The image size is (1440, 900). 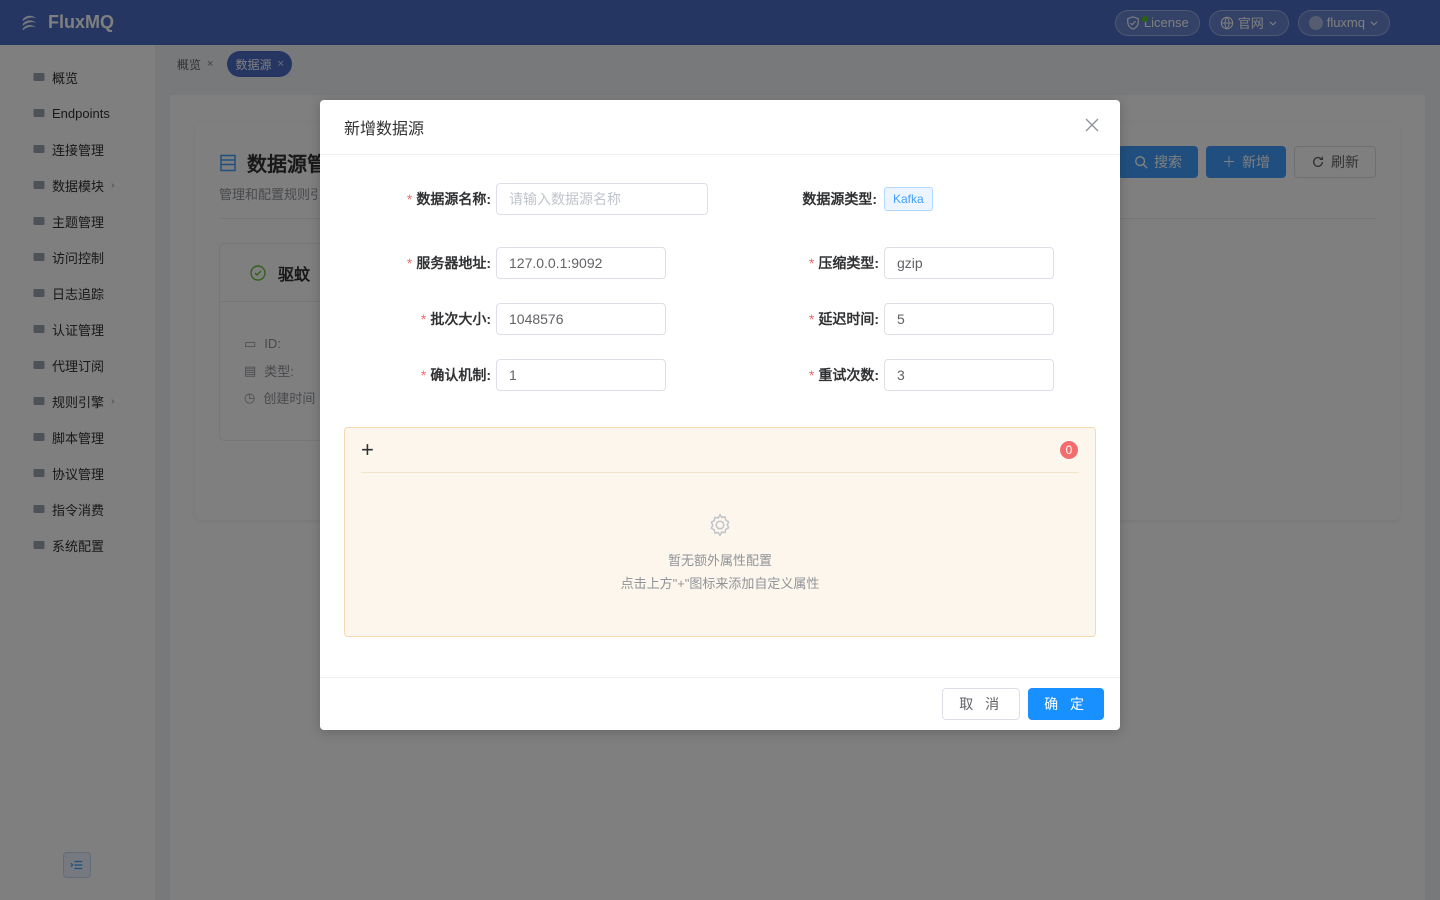 I want to click on form-row-name: * 数据源名称: 请输入数据源名称, so click(x=526, y=199).